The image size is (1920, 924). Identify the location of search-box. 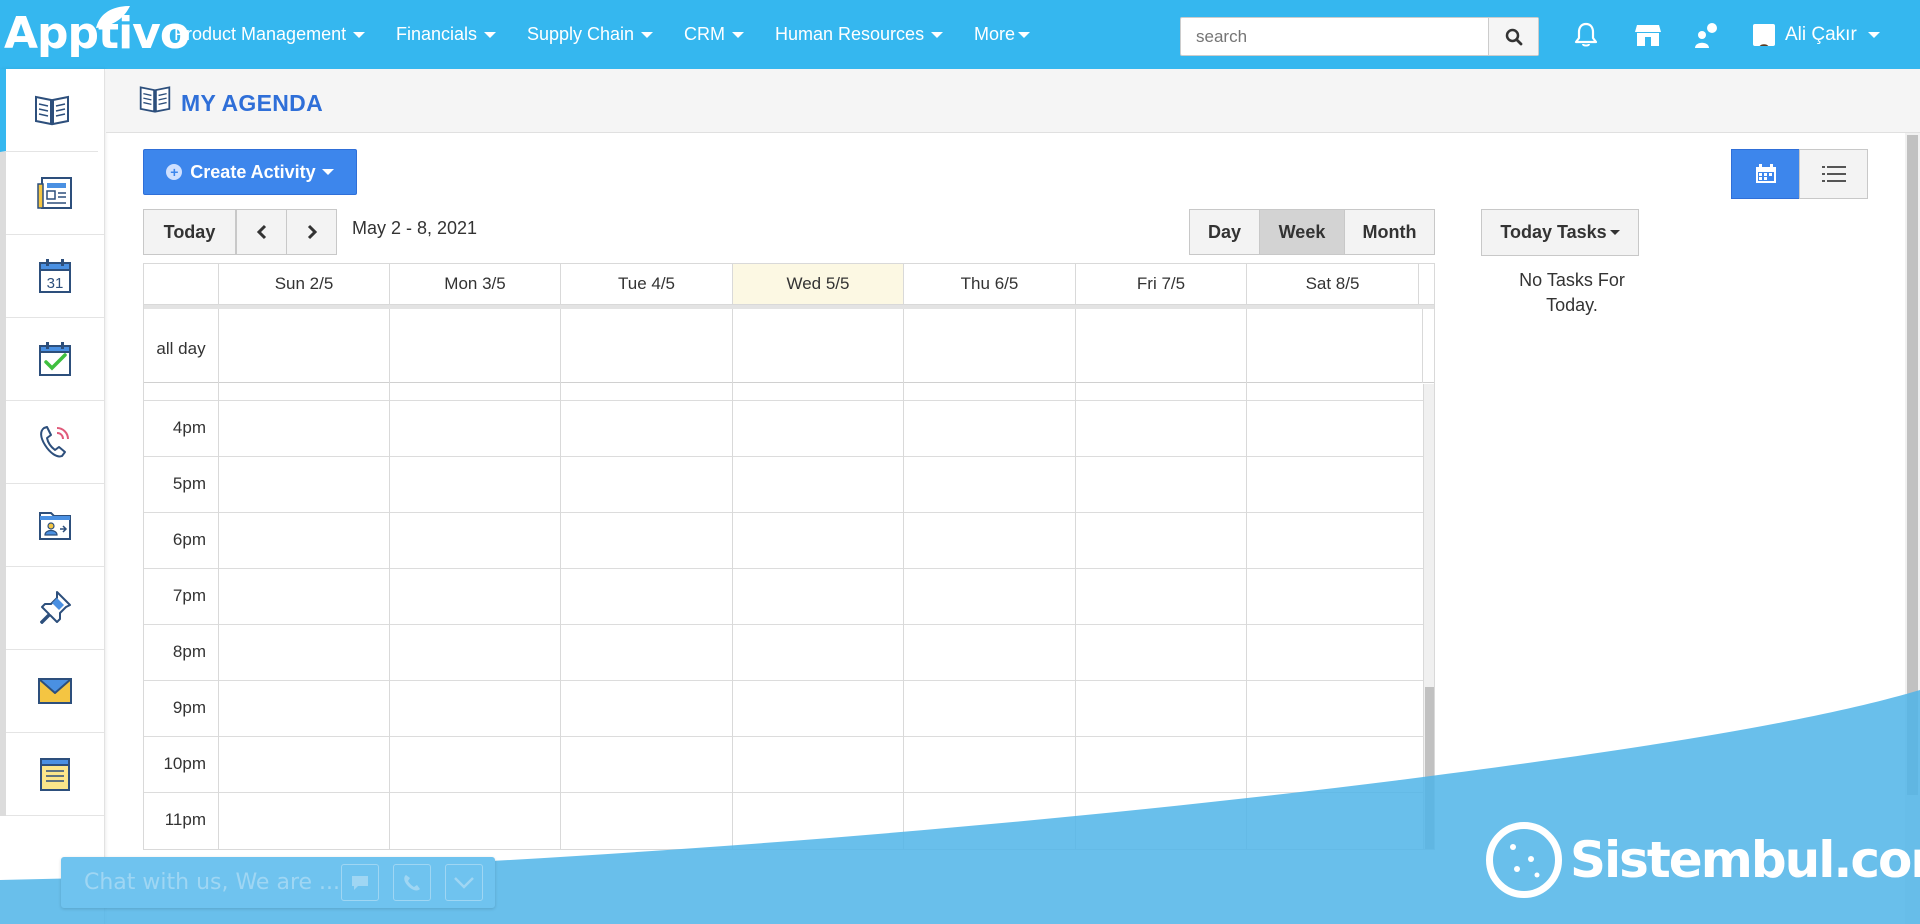
(1359, 36).